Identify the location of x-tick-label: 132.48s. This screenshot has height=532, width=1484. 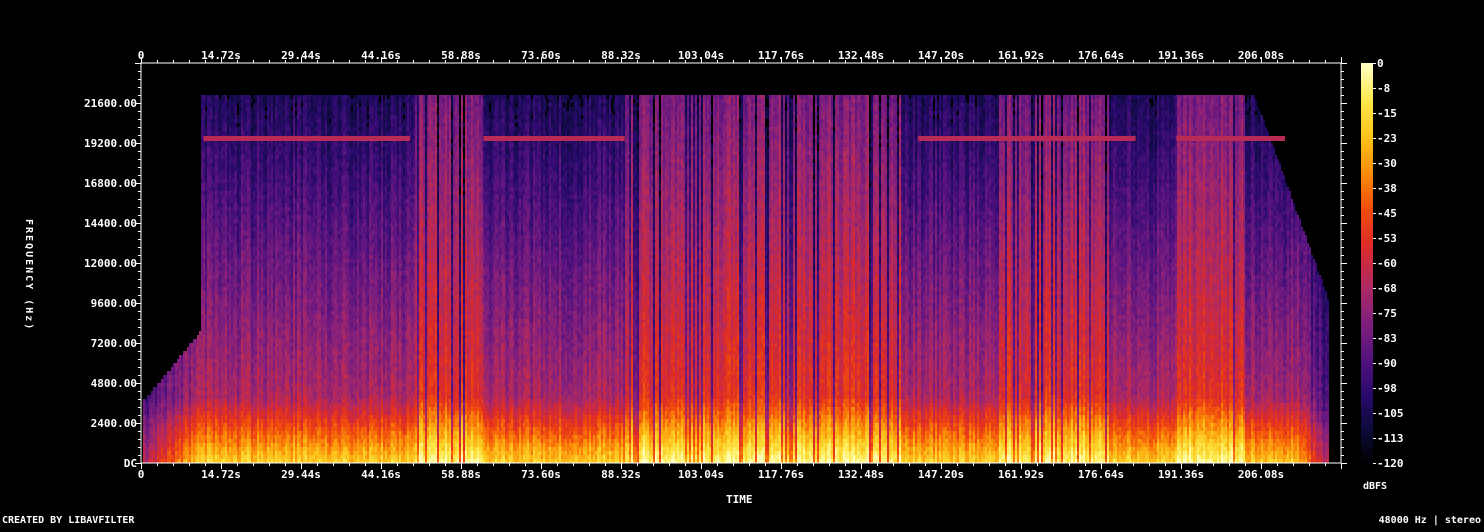
(861, 55).